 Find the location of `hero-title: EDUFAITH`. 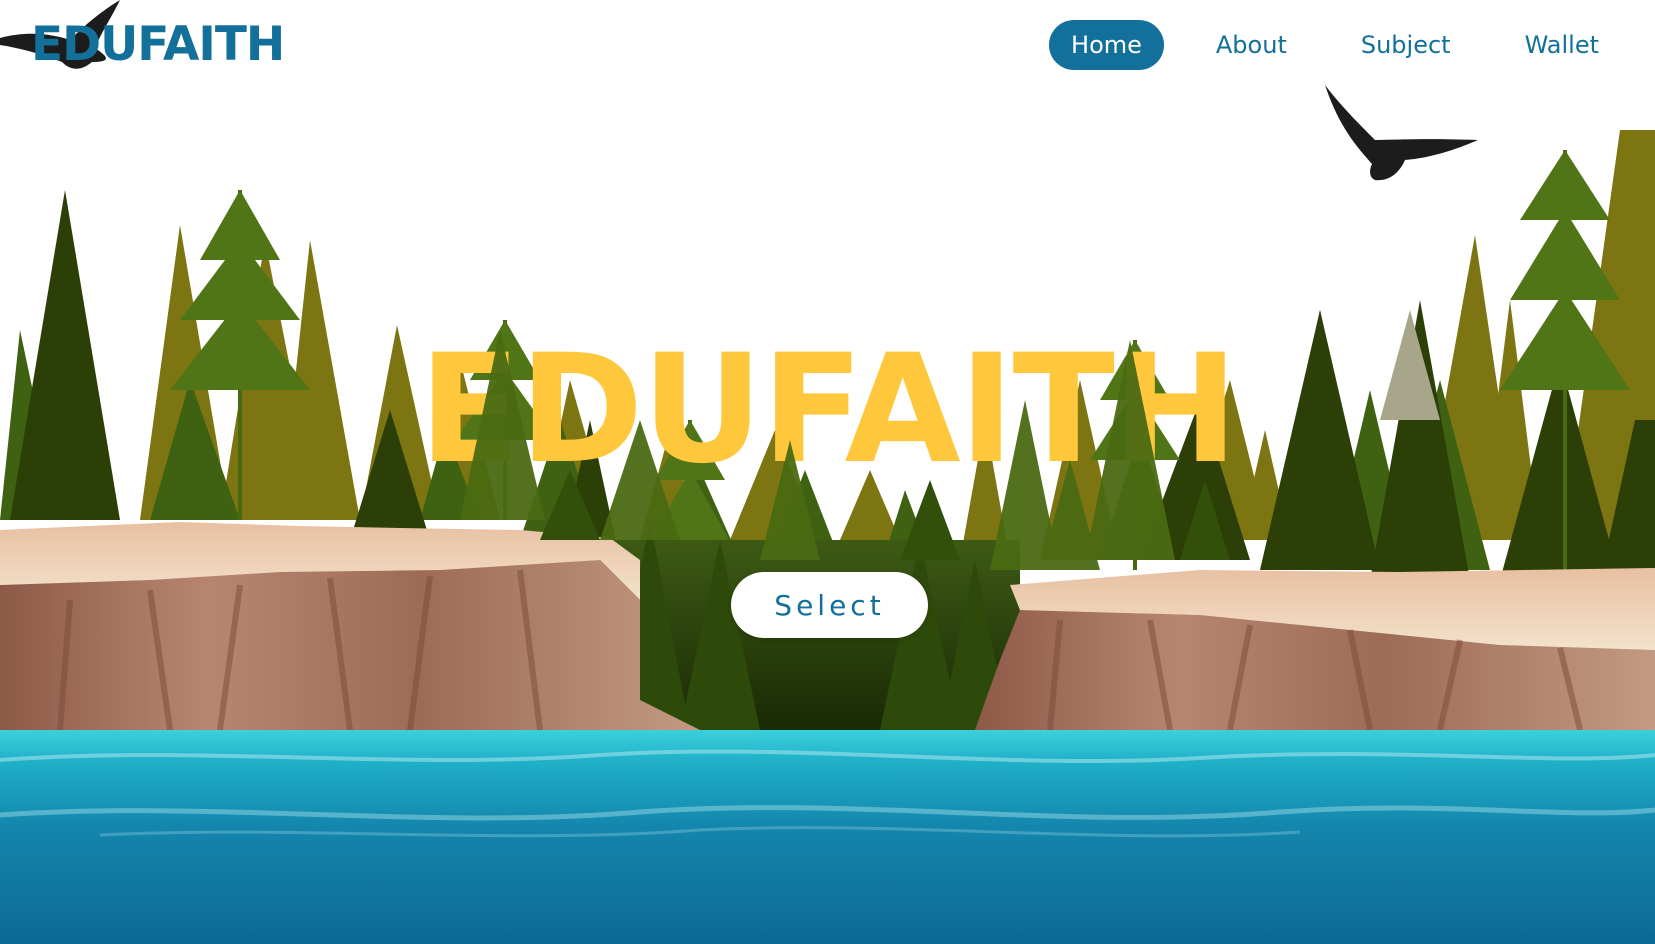

hero-title: EDUFAITH is located at coordinates (828, 410).